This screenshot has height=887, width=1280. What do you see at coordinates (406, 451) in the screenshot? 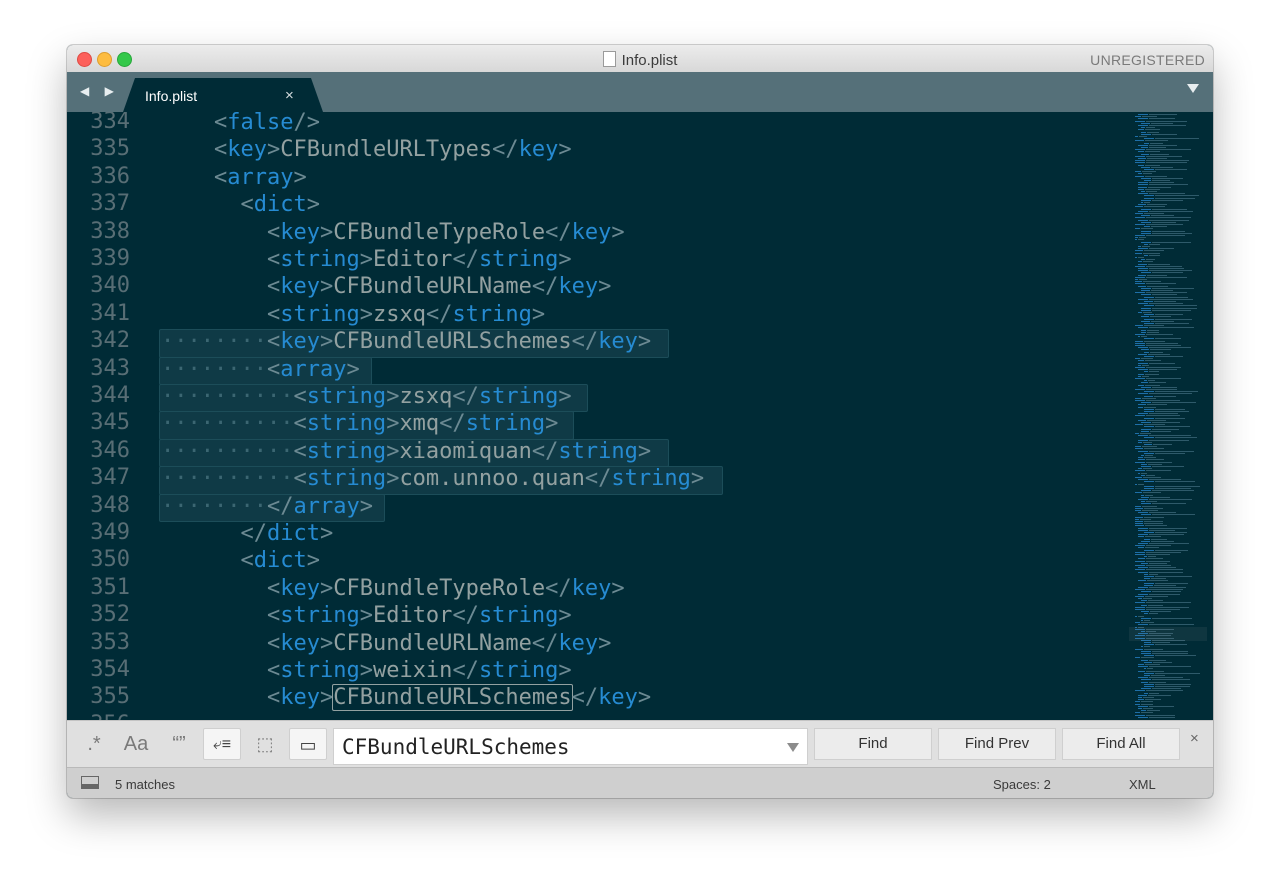
I see `code-line: ··········<string>xiaomiquan</string>` at bounding box center [406, 451].